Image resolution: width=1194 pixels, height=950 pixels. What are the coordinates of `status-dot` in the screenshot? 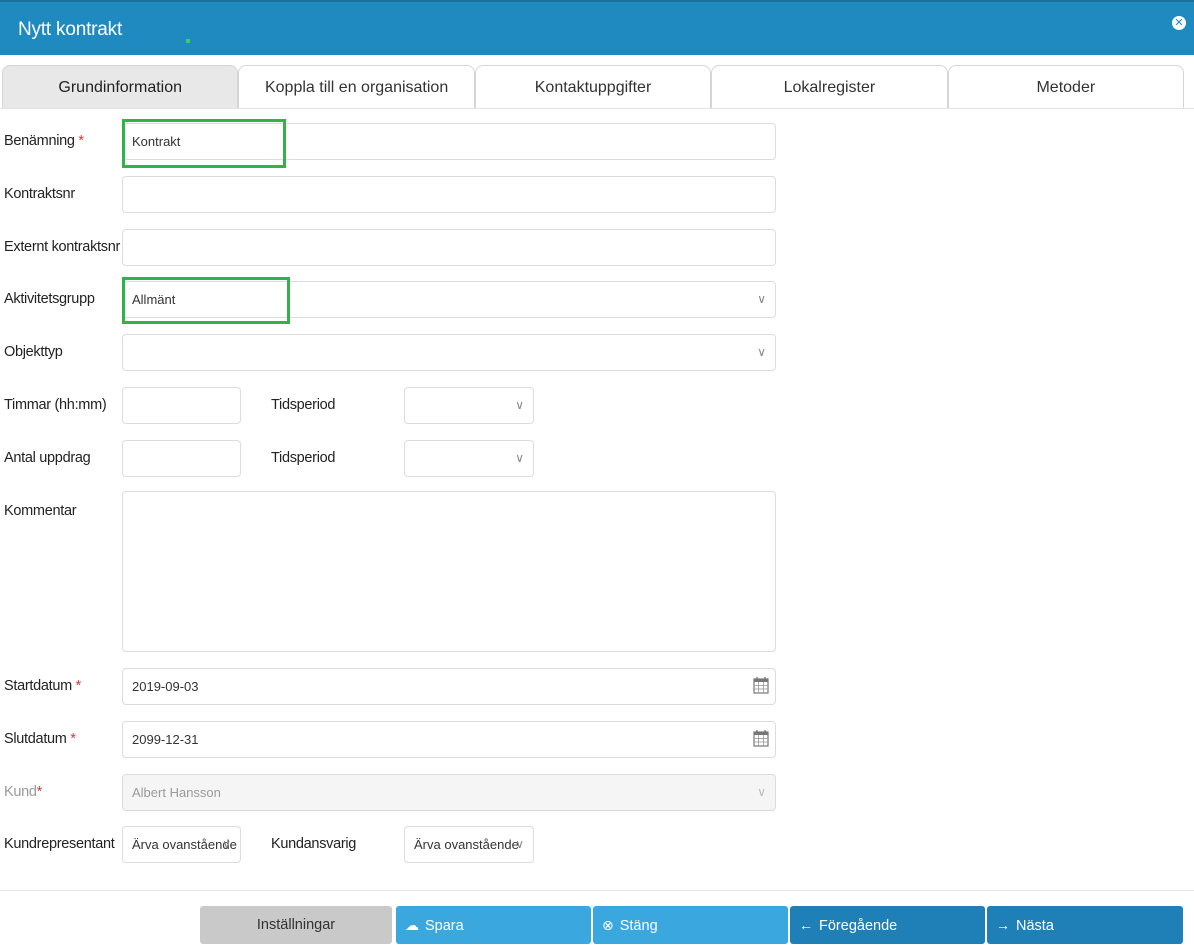 It's located at (188, 41).